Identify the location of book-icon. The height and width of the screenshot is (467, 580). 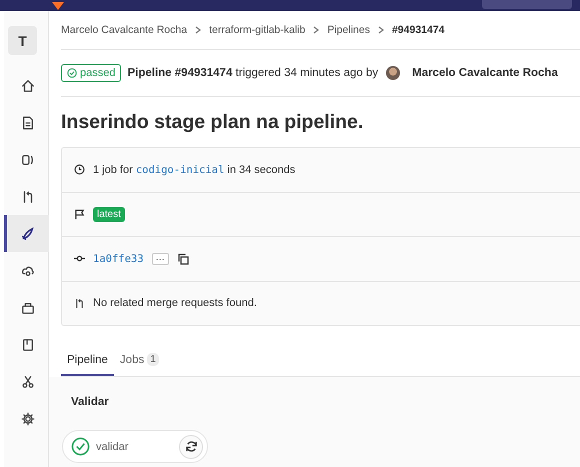
(28, 345).